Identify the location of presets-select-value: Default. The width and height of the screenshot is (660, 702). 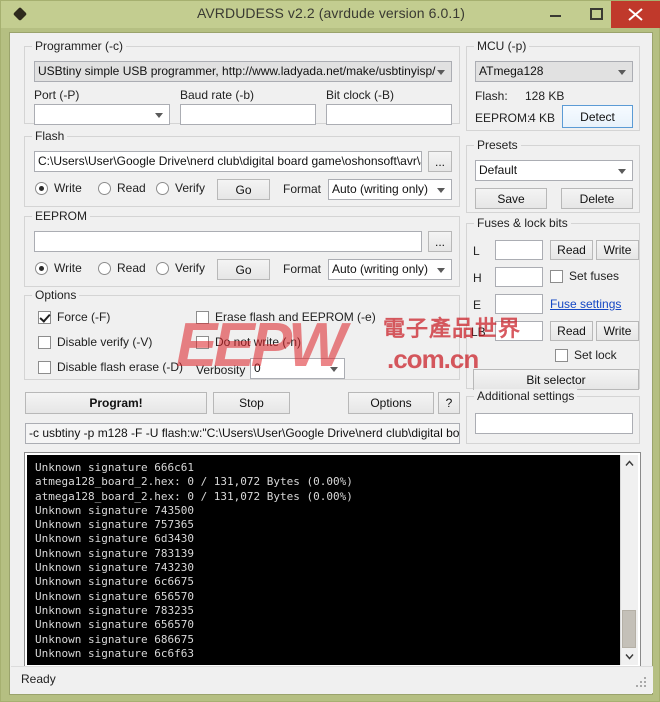
(498, 170).